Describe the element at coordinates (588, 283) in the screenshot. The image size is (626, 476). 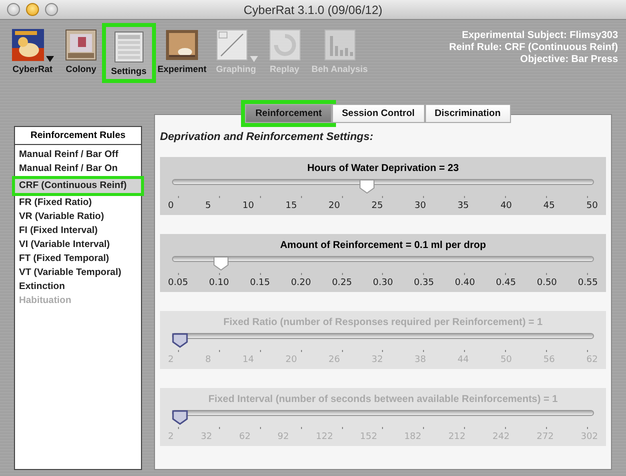
I see `tick-label: 0.55` at that location.